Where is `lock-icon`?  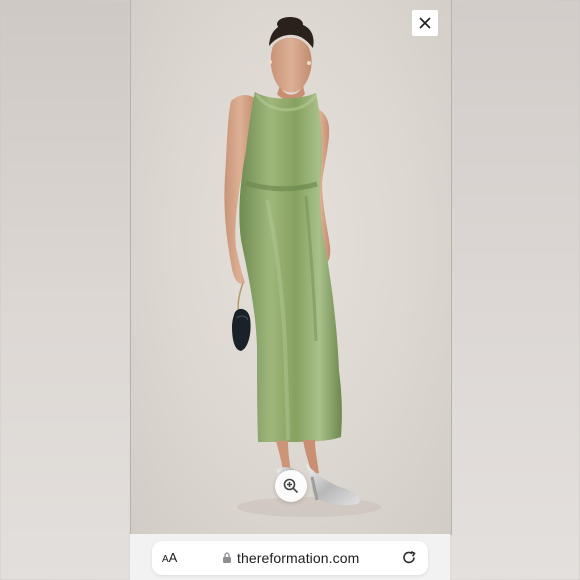
lock-icon is located at coordinates (227, 557).